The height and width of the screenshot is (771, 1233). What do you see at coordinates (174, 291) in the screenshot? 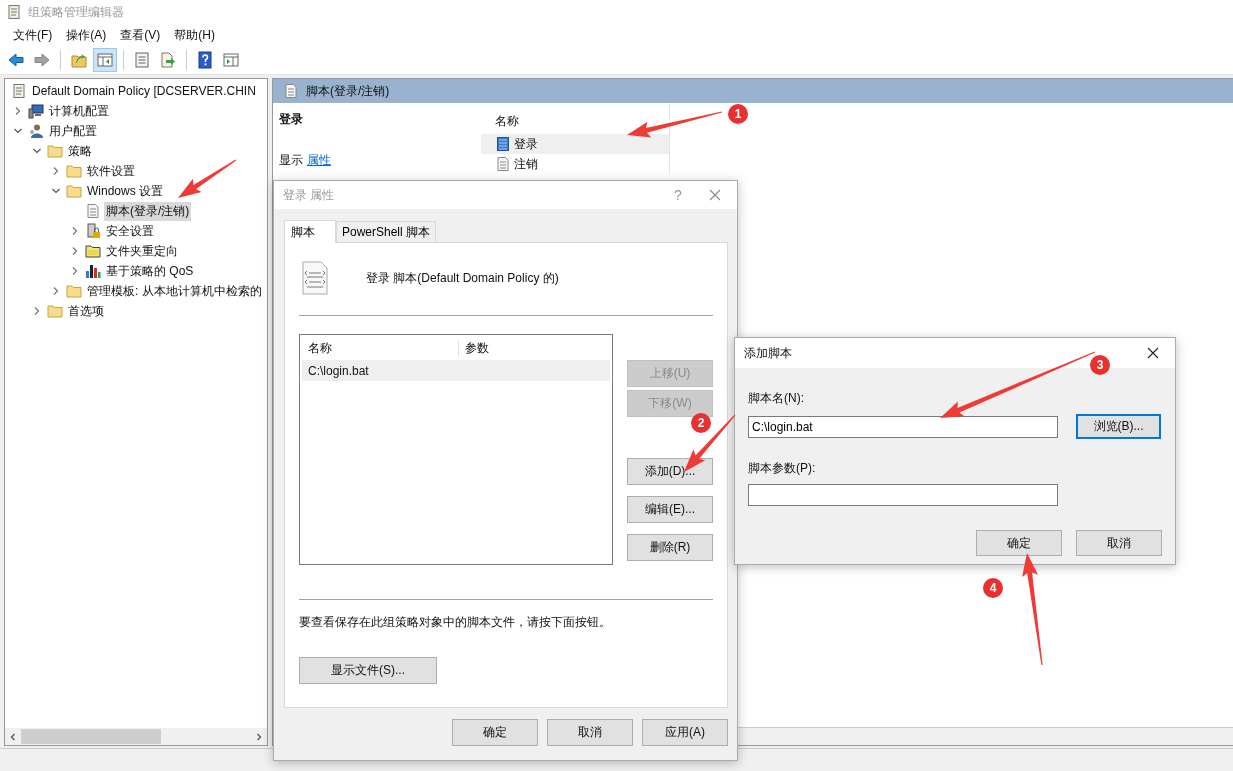
I see `tree-item: 管理模板: 从本地计算机中检索的` at bounding box center [174, 291].